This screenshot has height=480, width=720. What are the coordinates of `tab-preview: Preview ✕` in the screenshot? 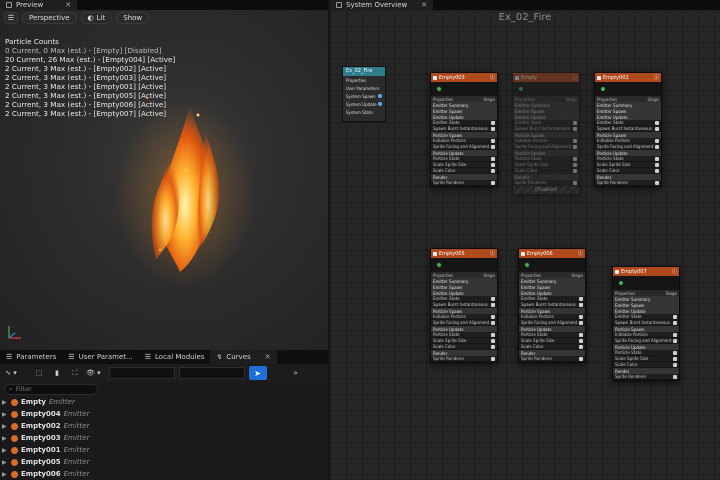 It's located at (39, 5).